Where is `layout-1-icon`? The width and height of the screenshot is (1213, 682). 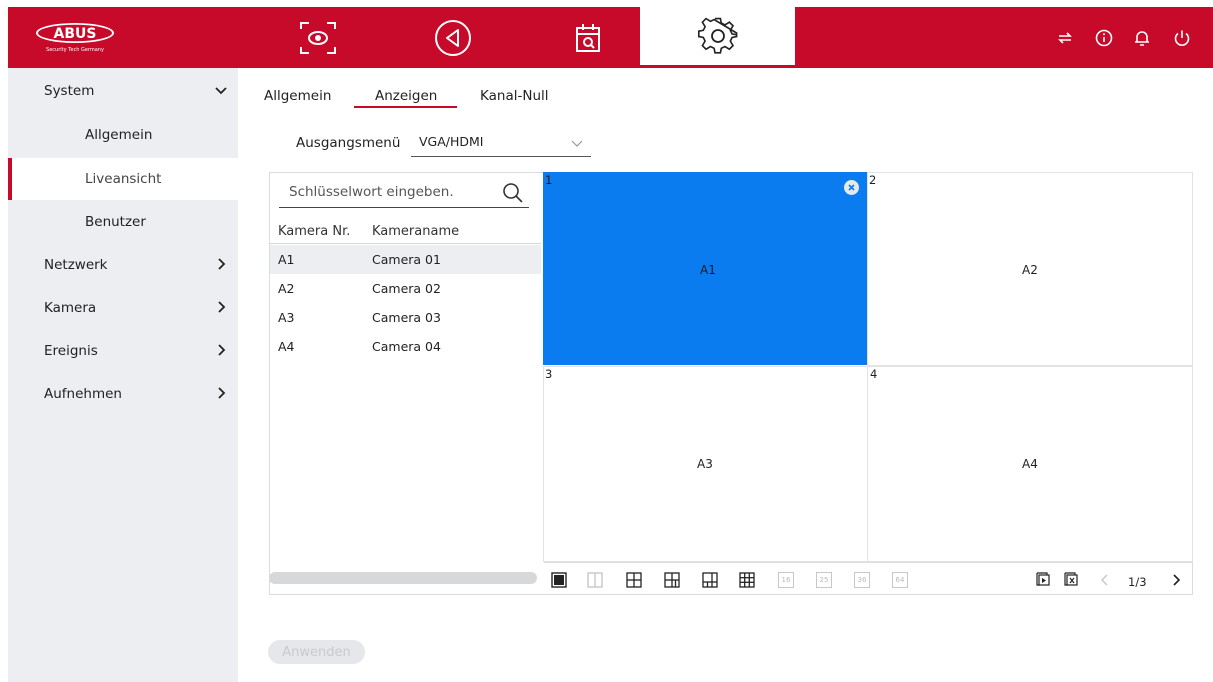 layout-1-icon is located at coordinates (559, 580).